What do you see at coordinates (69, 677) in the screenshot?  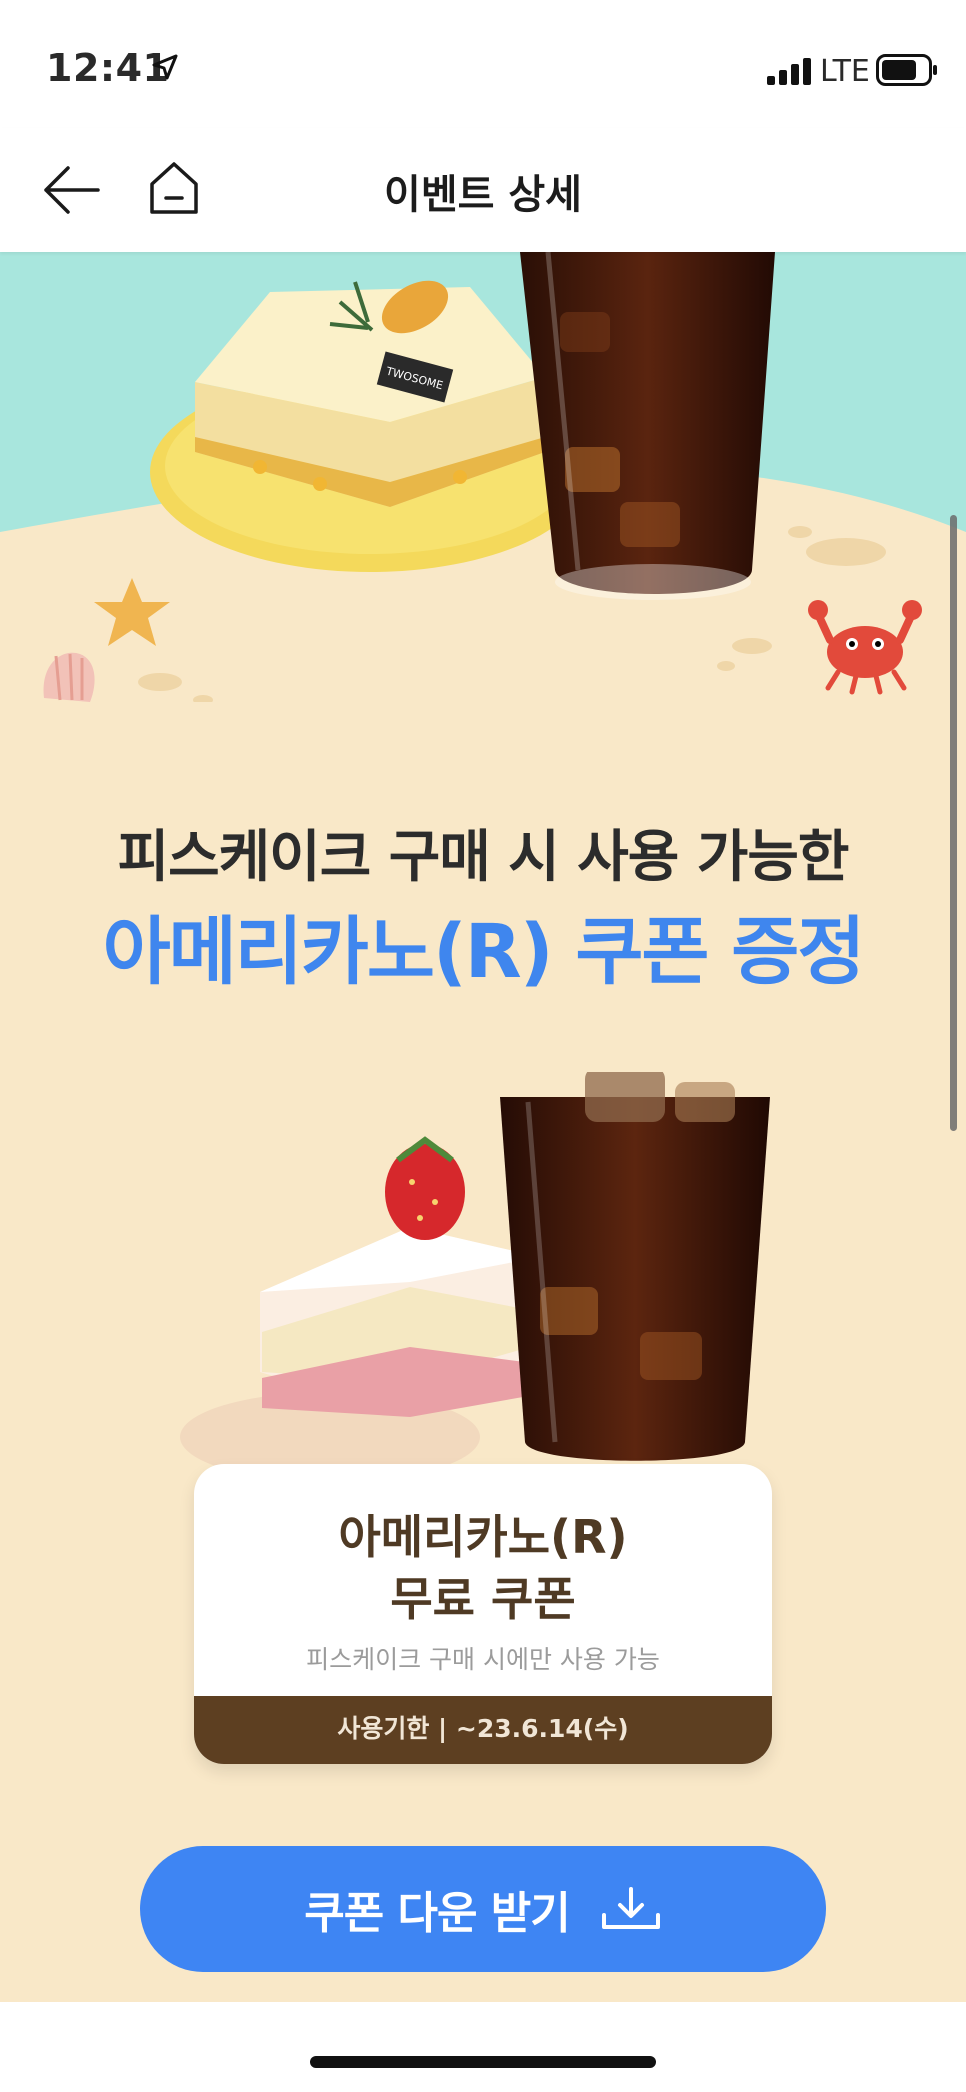 I see `seashell-icon` at bounding box center [69, 677].